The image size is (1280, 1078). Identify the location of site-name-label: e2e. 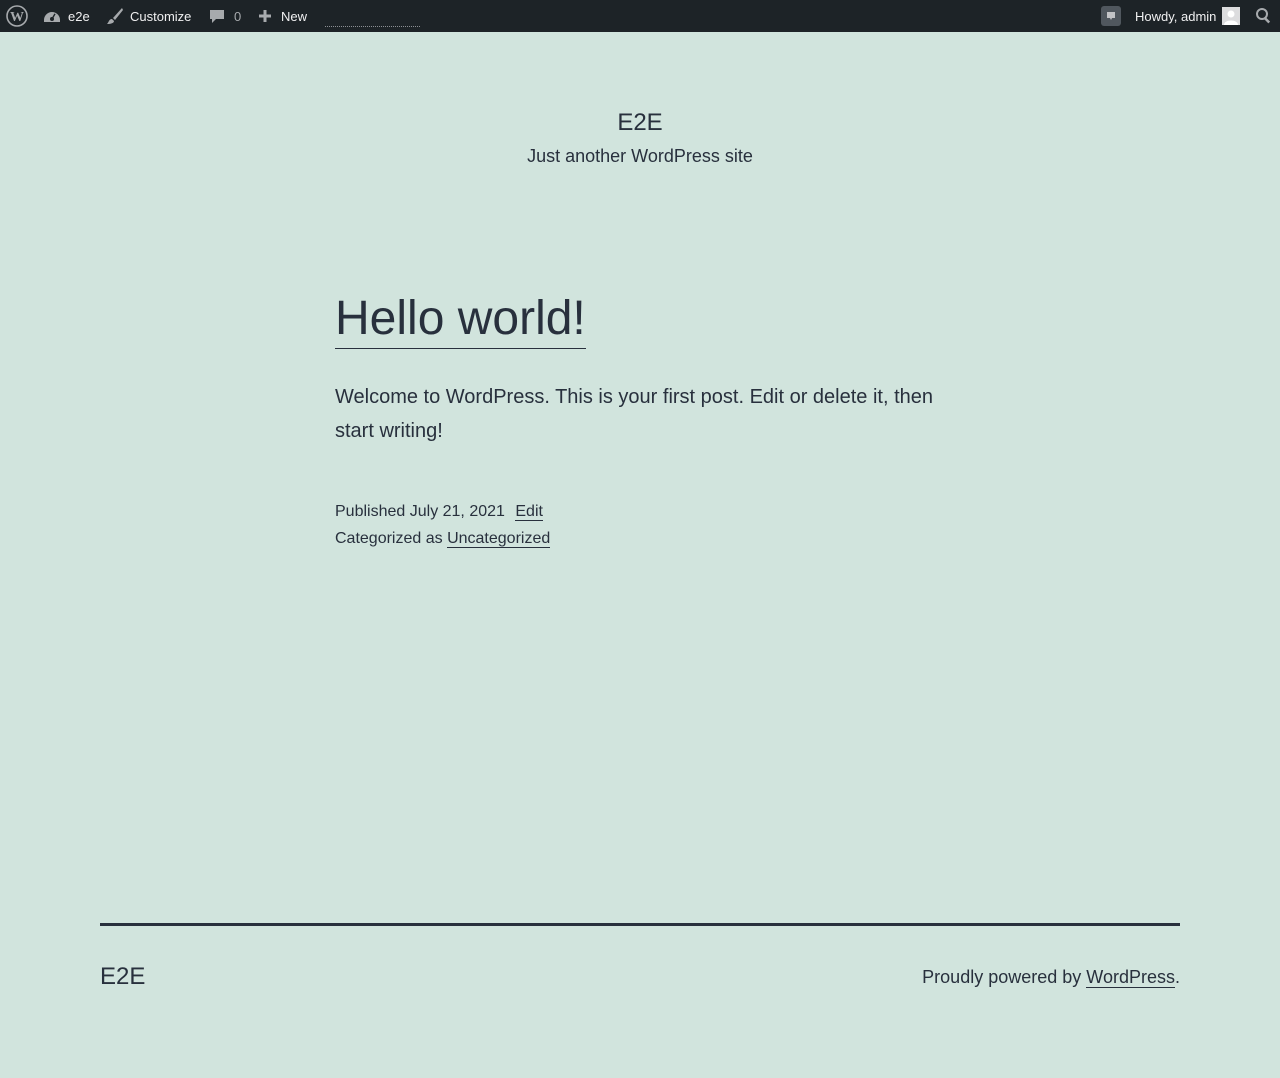
(79, 16).